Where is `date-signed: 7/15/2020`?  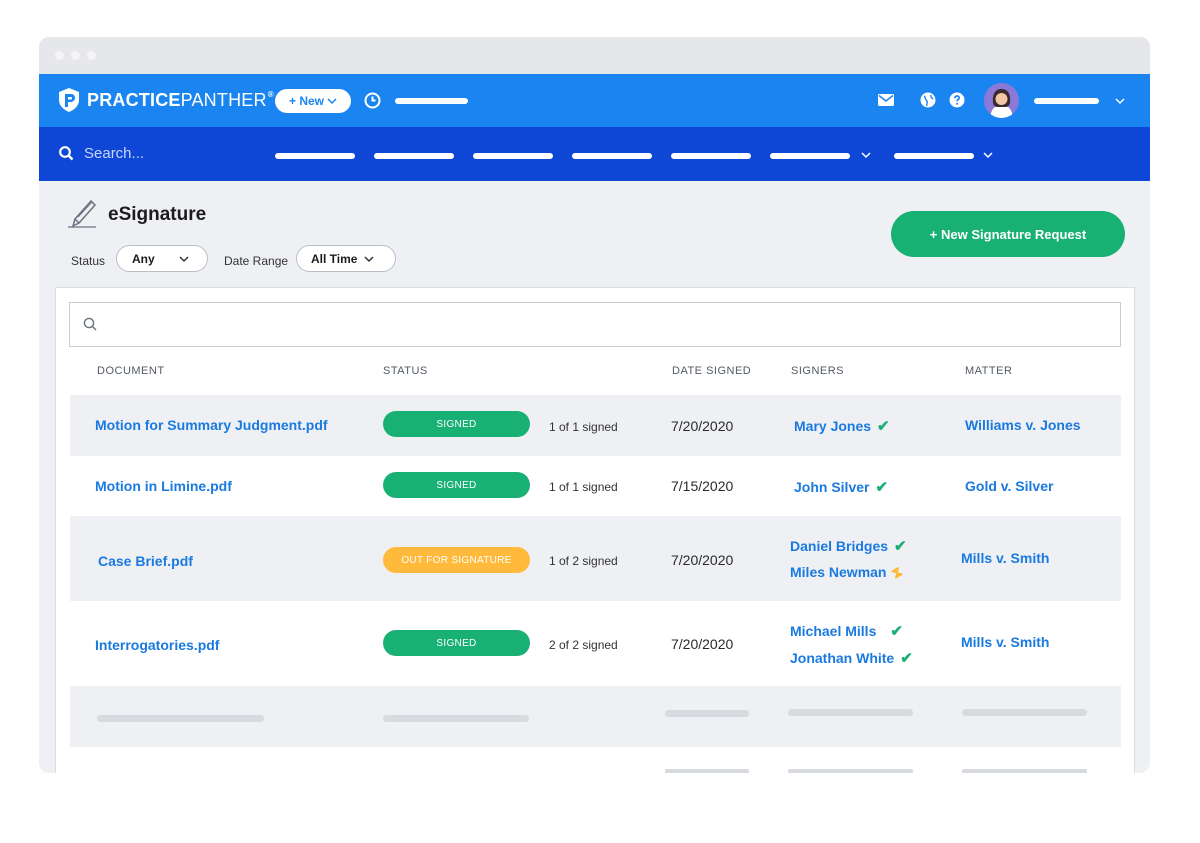 date-signed: 7/15/2020 is located at coordinates (702, 486).